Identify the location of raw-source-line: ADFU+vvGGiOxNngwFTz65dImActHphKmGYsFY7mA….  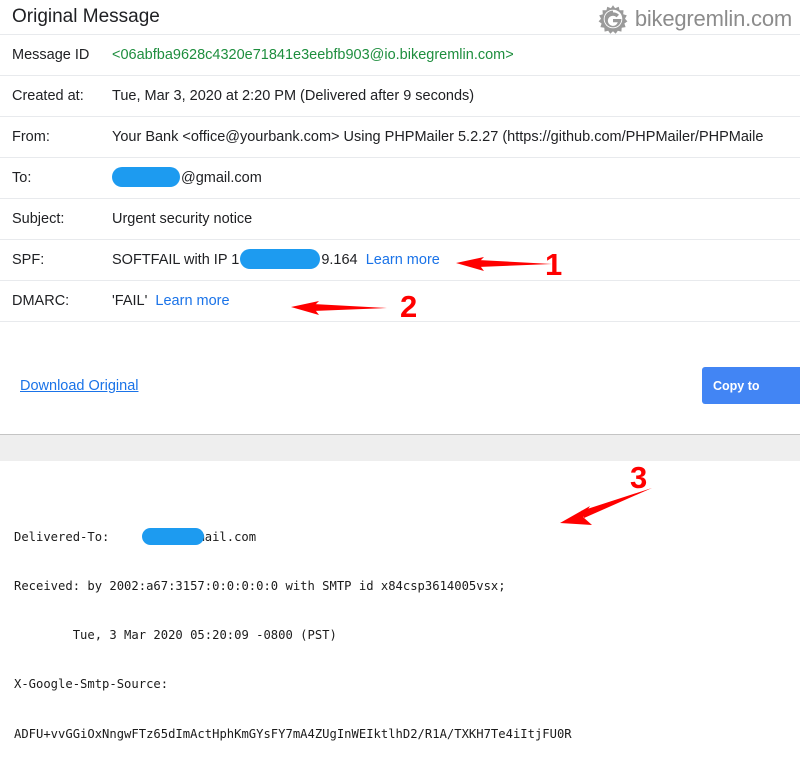
(293, 733).